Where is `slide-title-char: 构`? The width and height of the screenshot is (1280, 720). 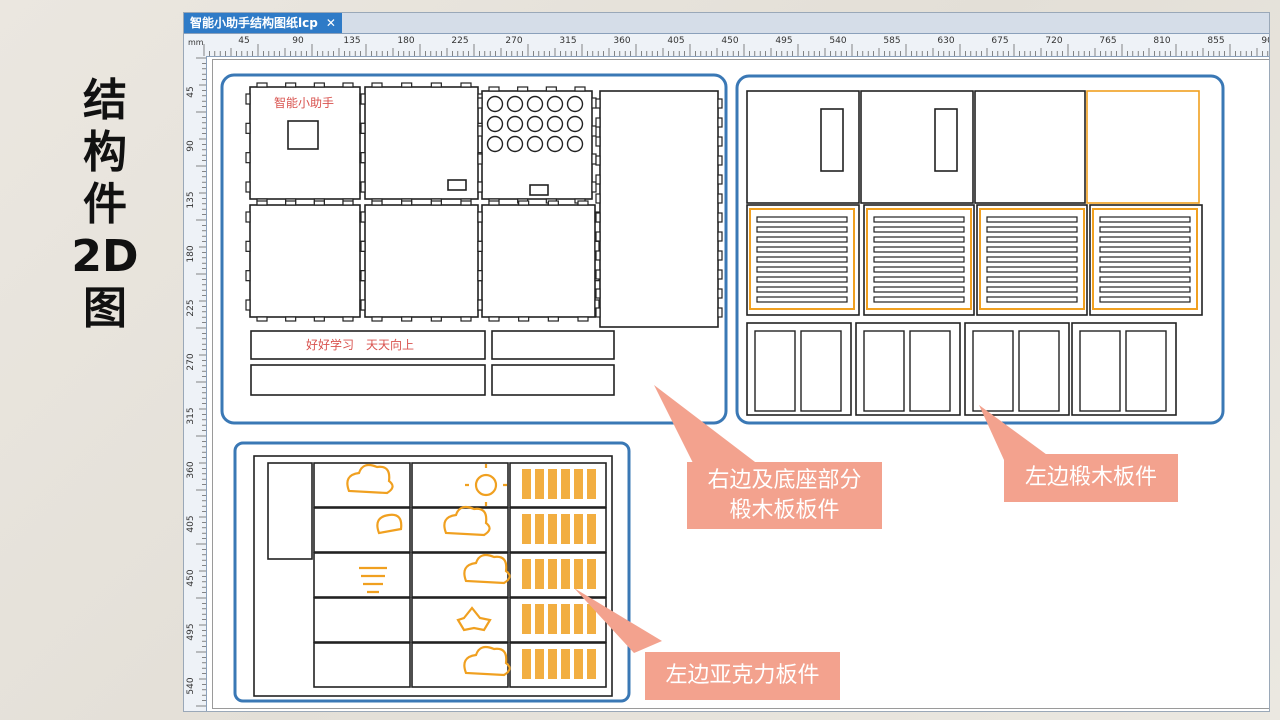
slide-title-char: 构 is located at coordinates (105, 152).